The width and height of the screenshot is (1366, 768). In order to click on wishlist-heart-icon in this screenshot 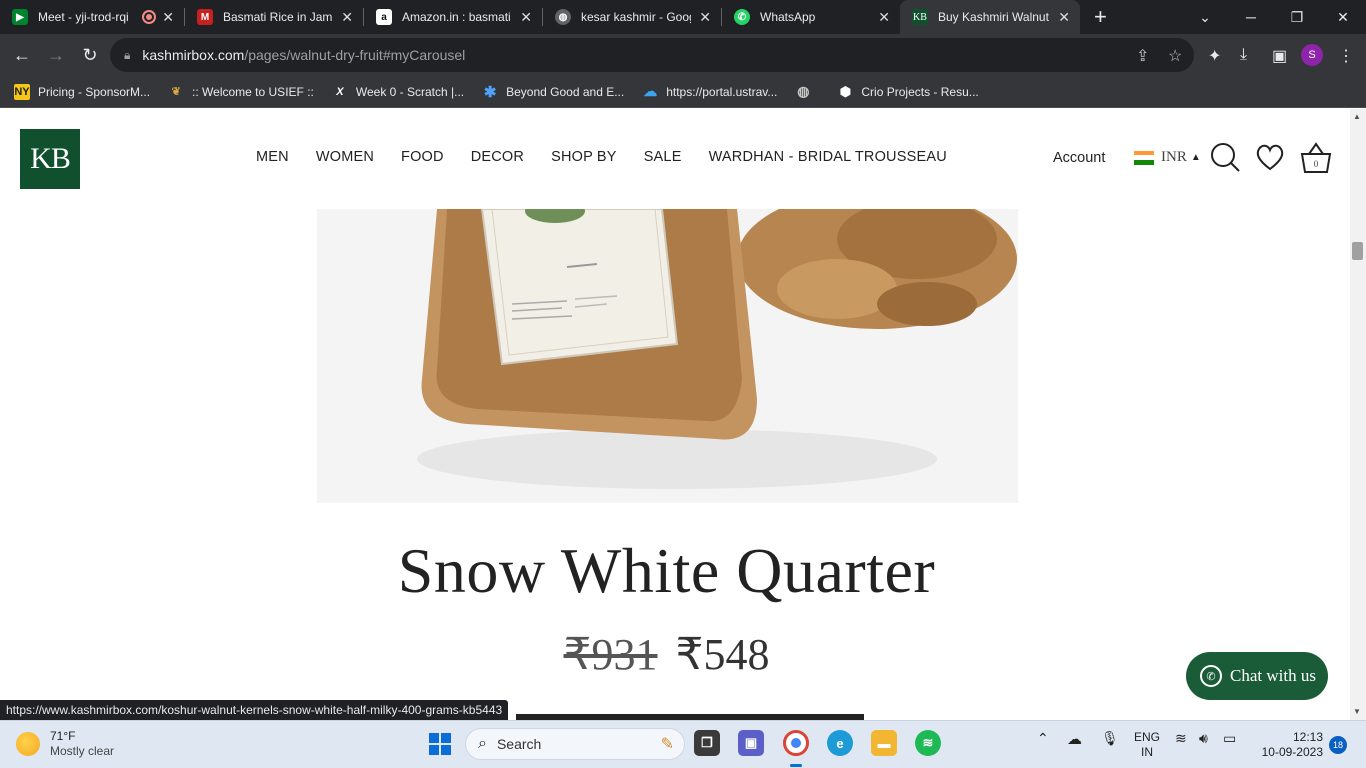, I will do `click(1270, 157)`.